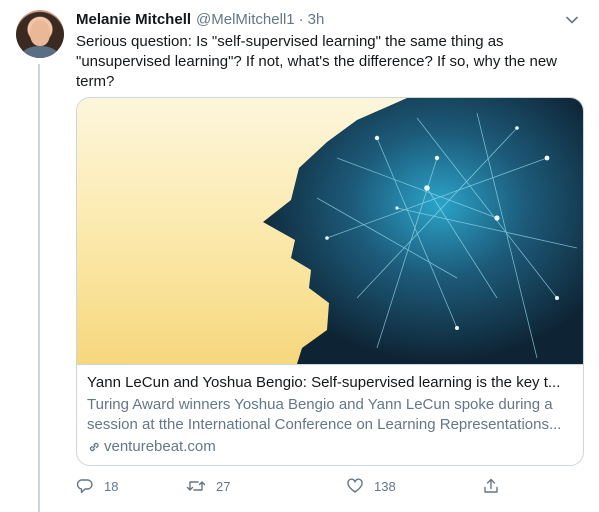  I want to click on card-domain: venturebeat.com, so click(330, 447).